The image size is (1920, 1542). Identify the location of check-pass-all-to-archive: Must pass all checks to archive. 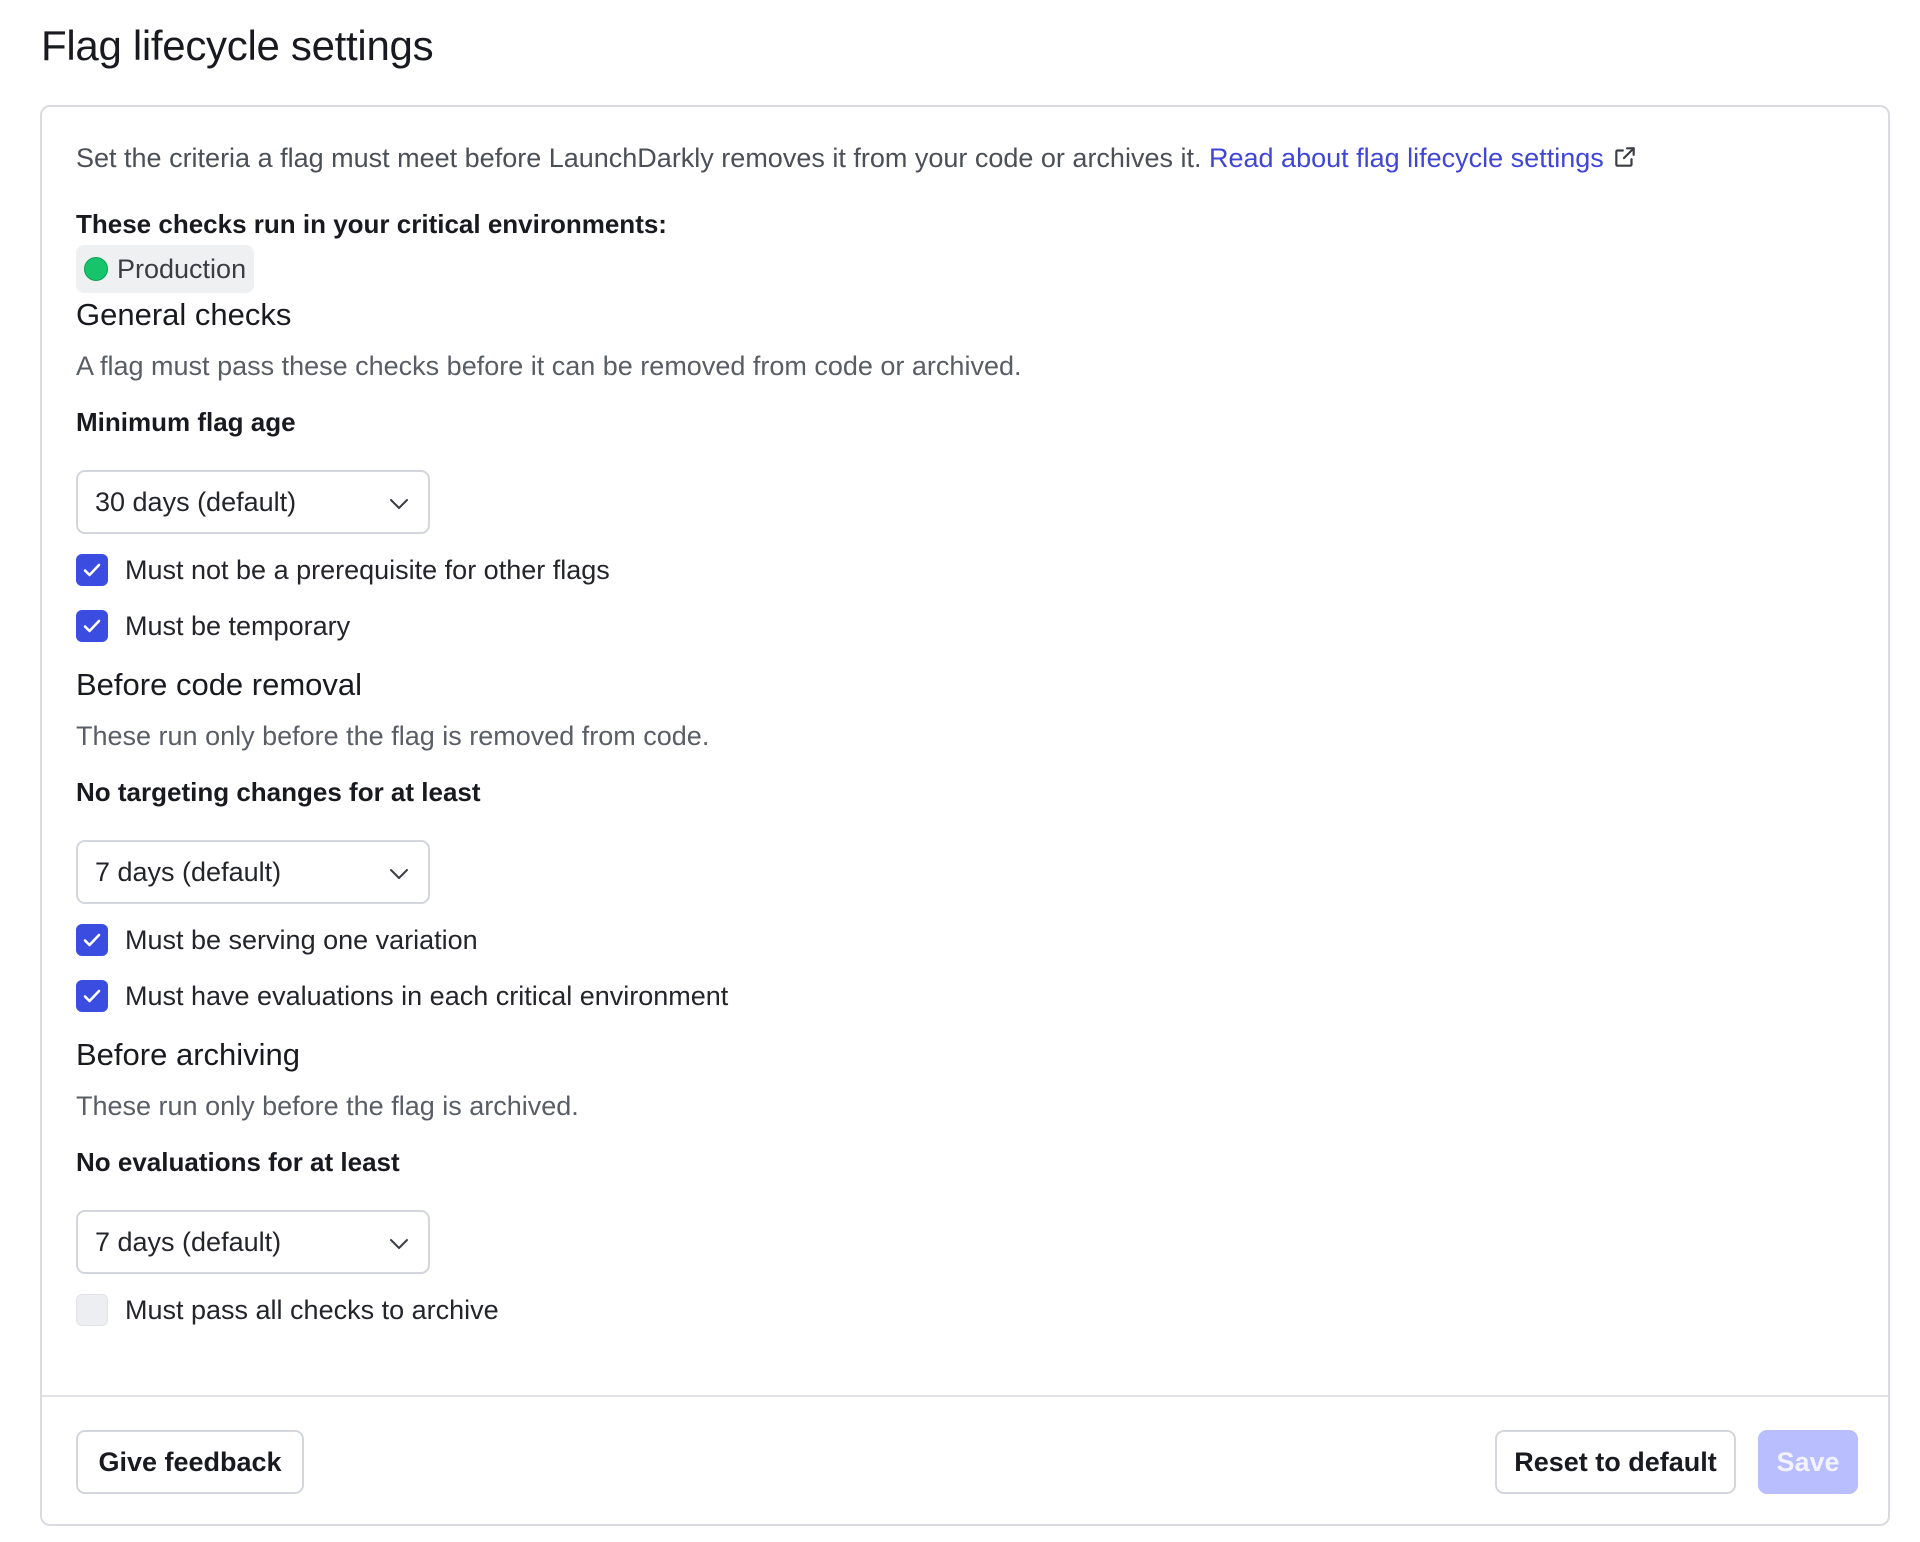
(287, 1310).